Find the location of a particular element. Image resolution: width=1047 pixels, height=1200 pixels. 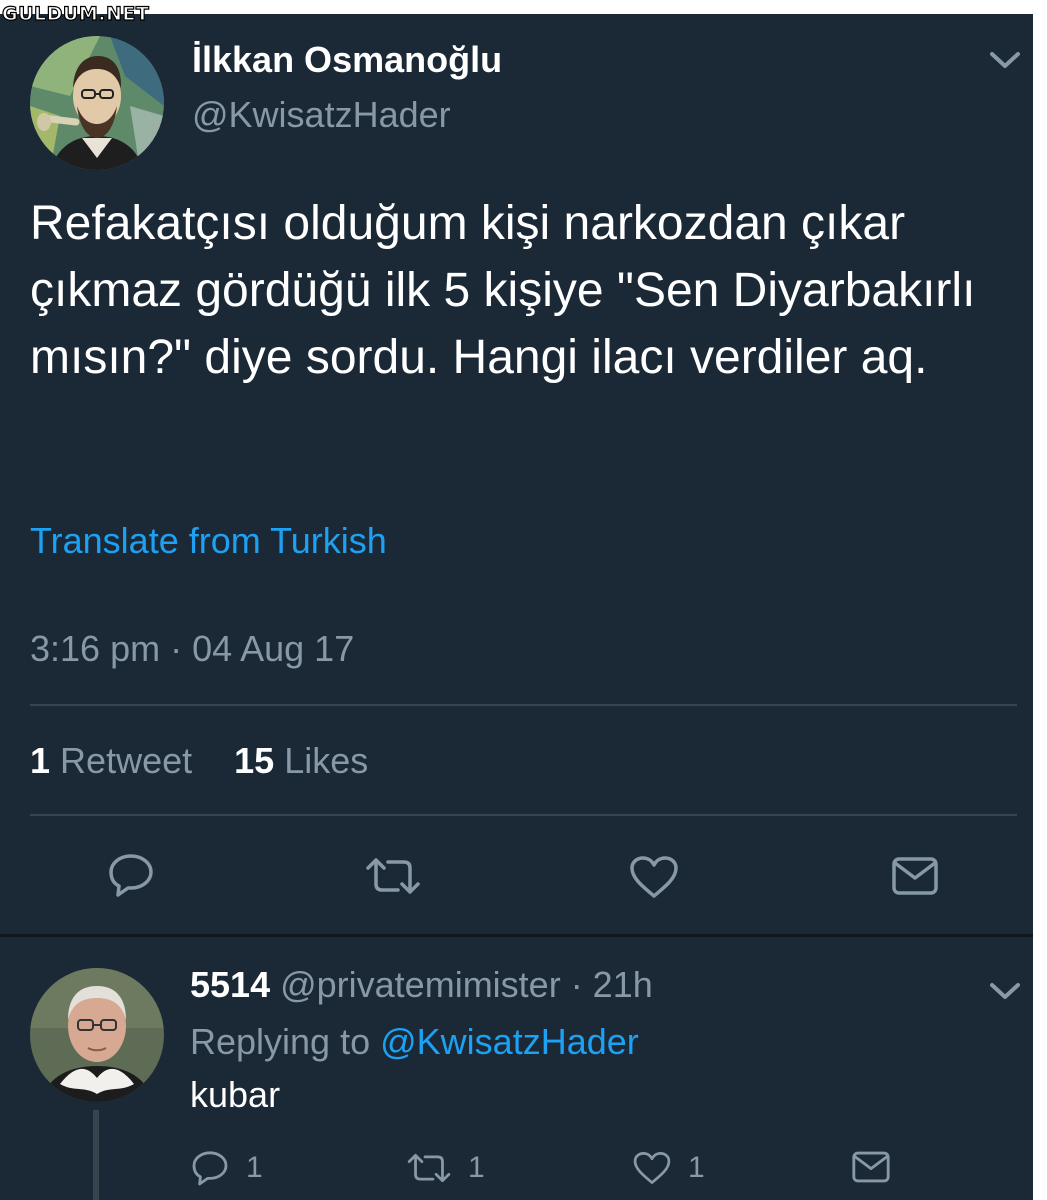

like-label: Likes is located at coordinates (326, 760).